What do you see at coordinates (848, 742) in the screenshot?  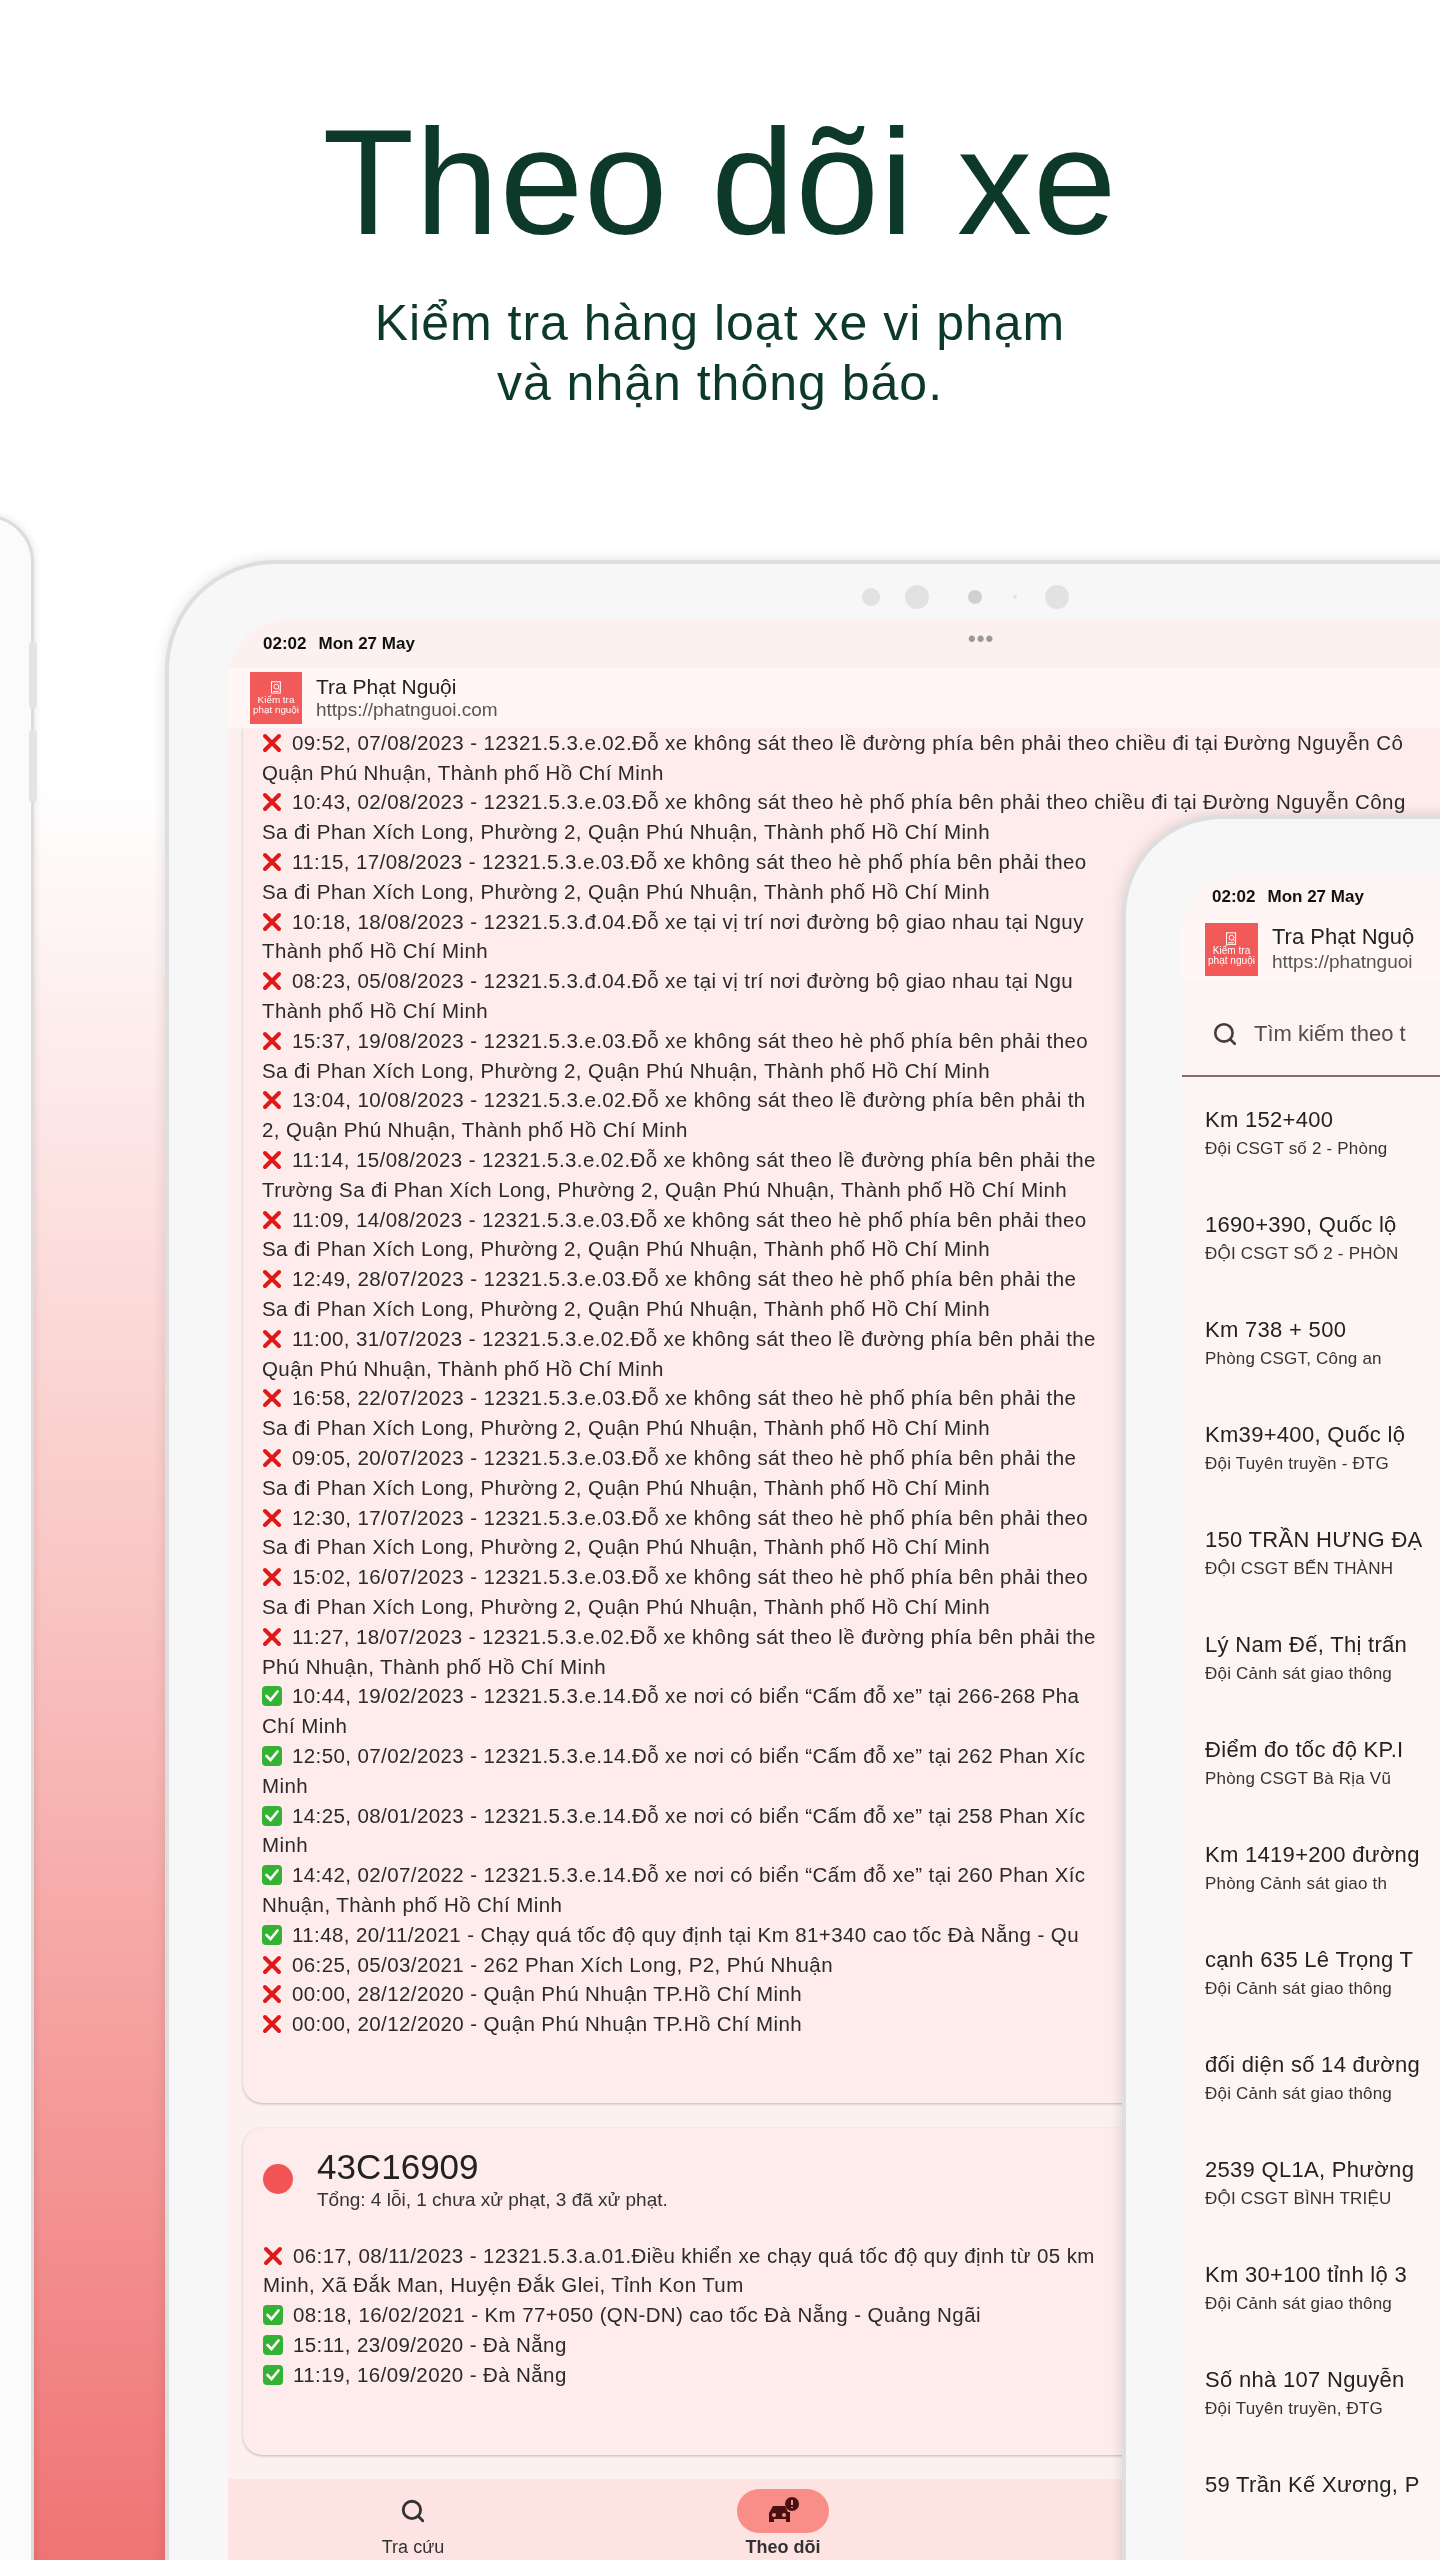 I see `violation-text: 09:52, 07/08/2023 - 12321.5.3.e.02.Đỗ xe không sát theo lề đường phía bên phải theo chiều đi tại Đường Nguyễn Cô` at bounding box center [848, 742].